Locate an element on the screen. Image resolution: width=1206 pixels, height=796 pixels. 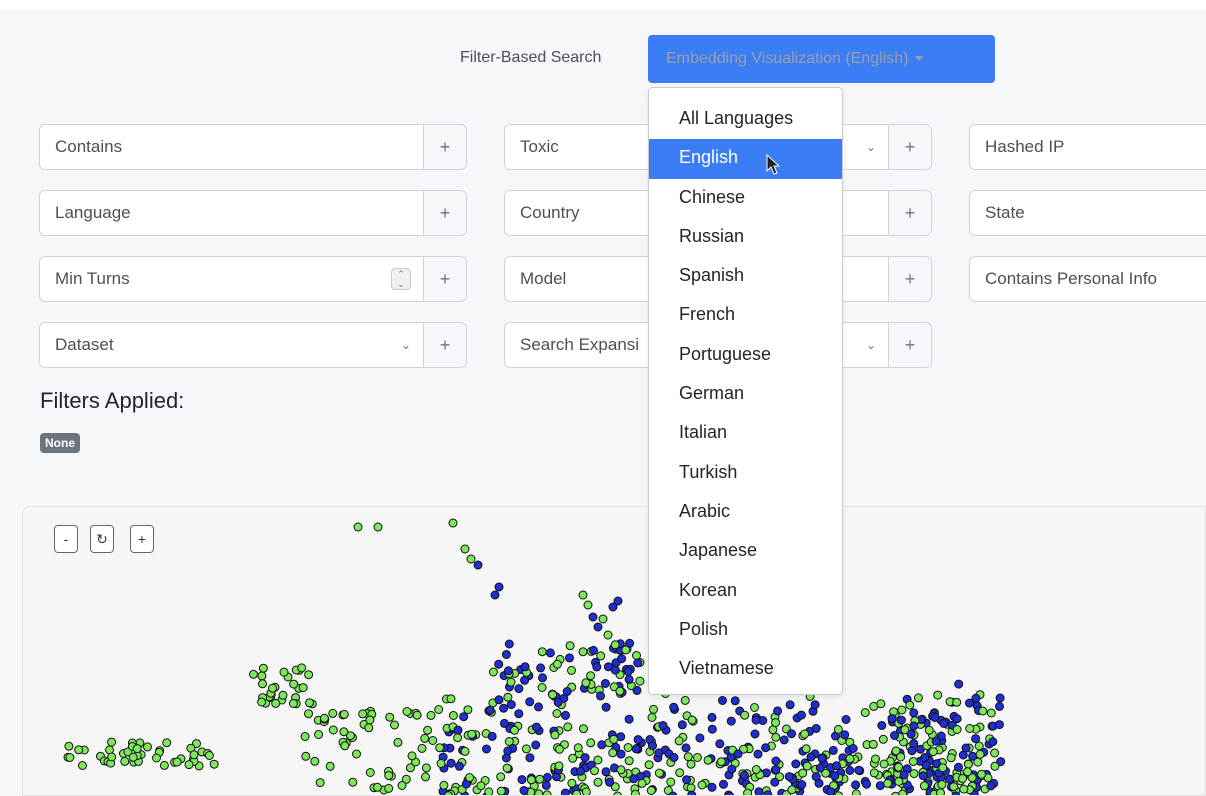
menu-item-english: English is located at coordinates (745, 159).